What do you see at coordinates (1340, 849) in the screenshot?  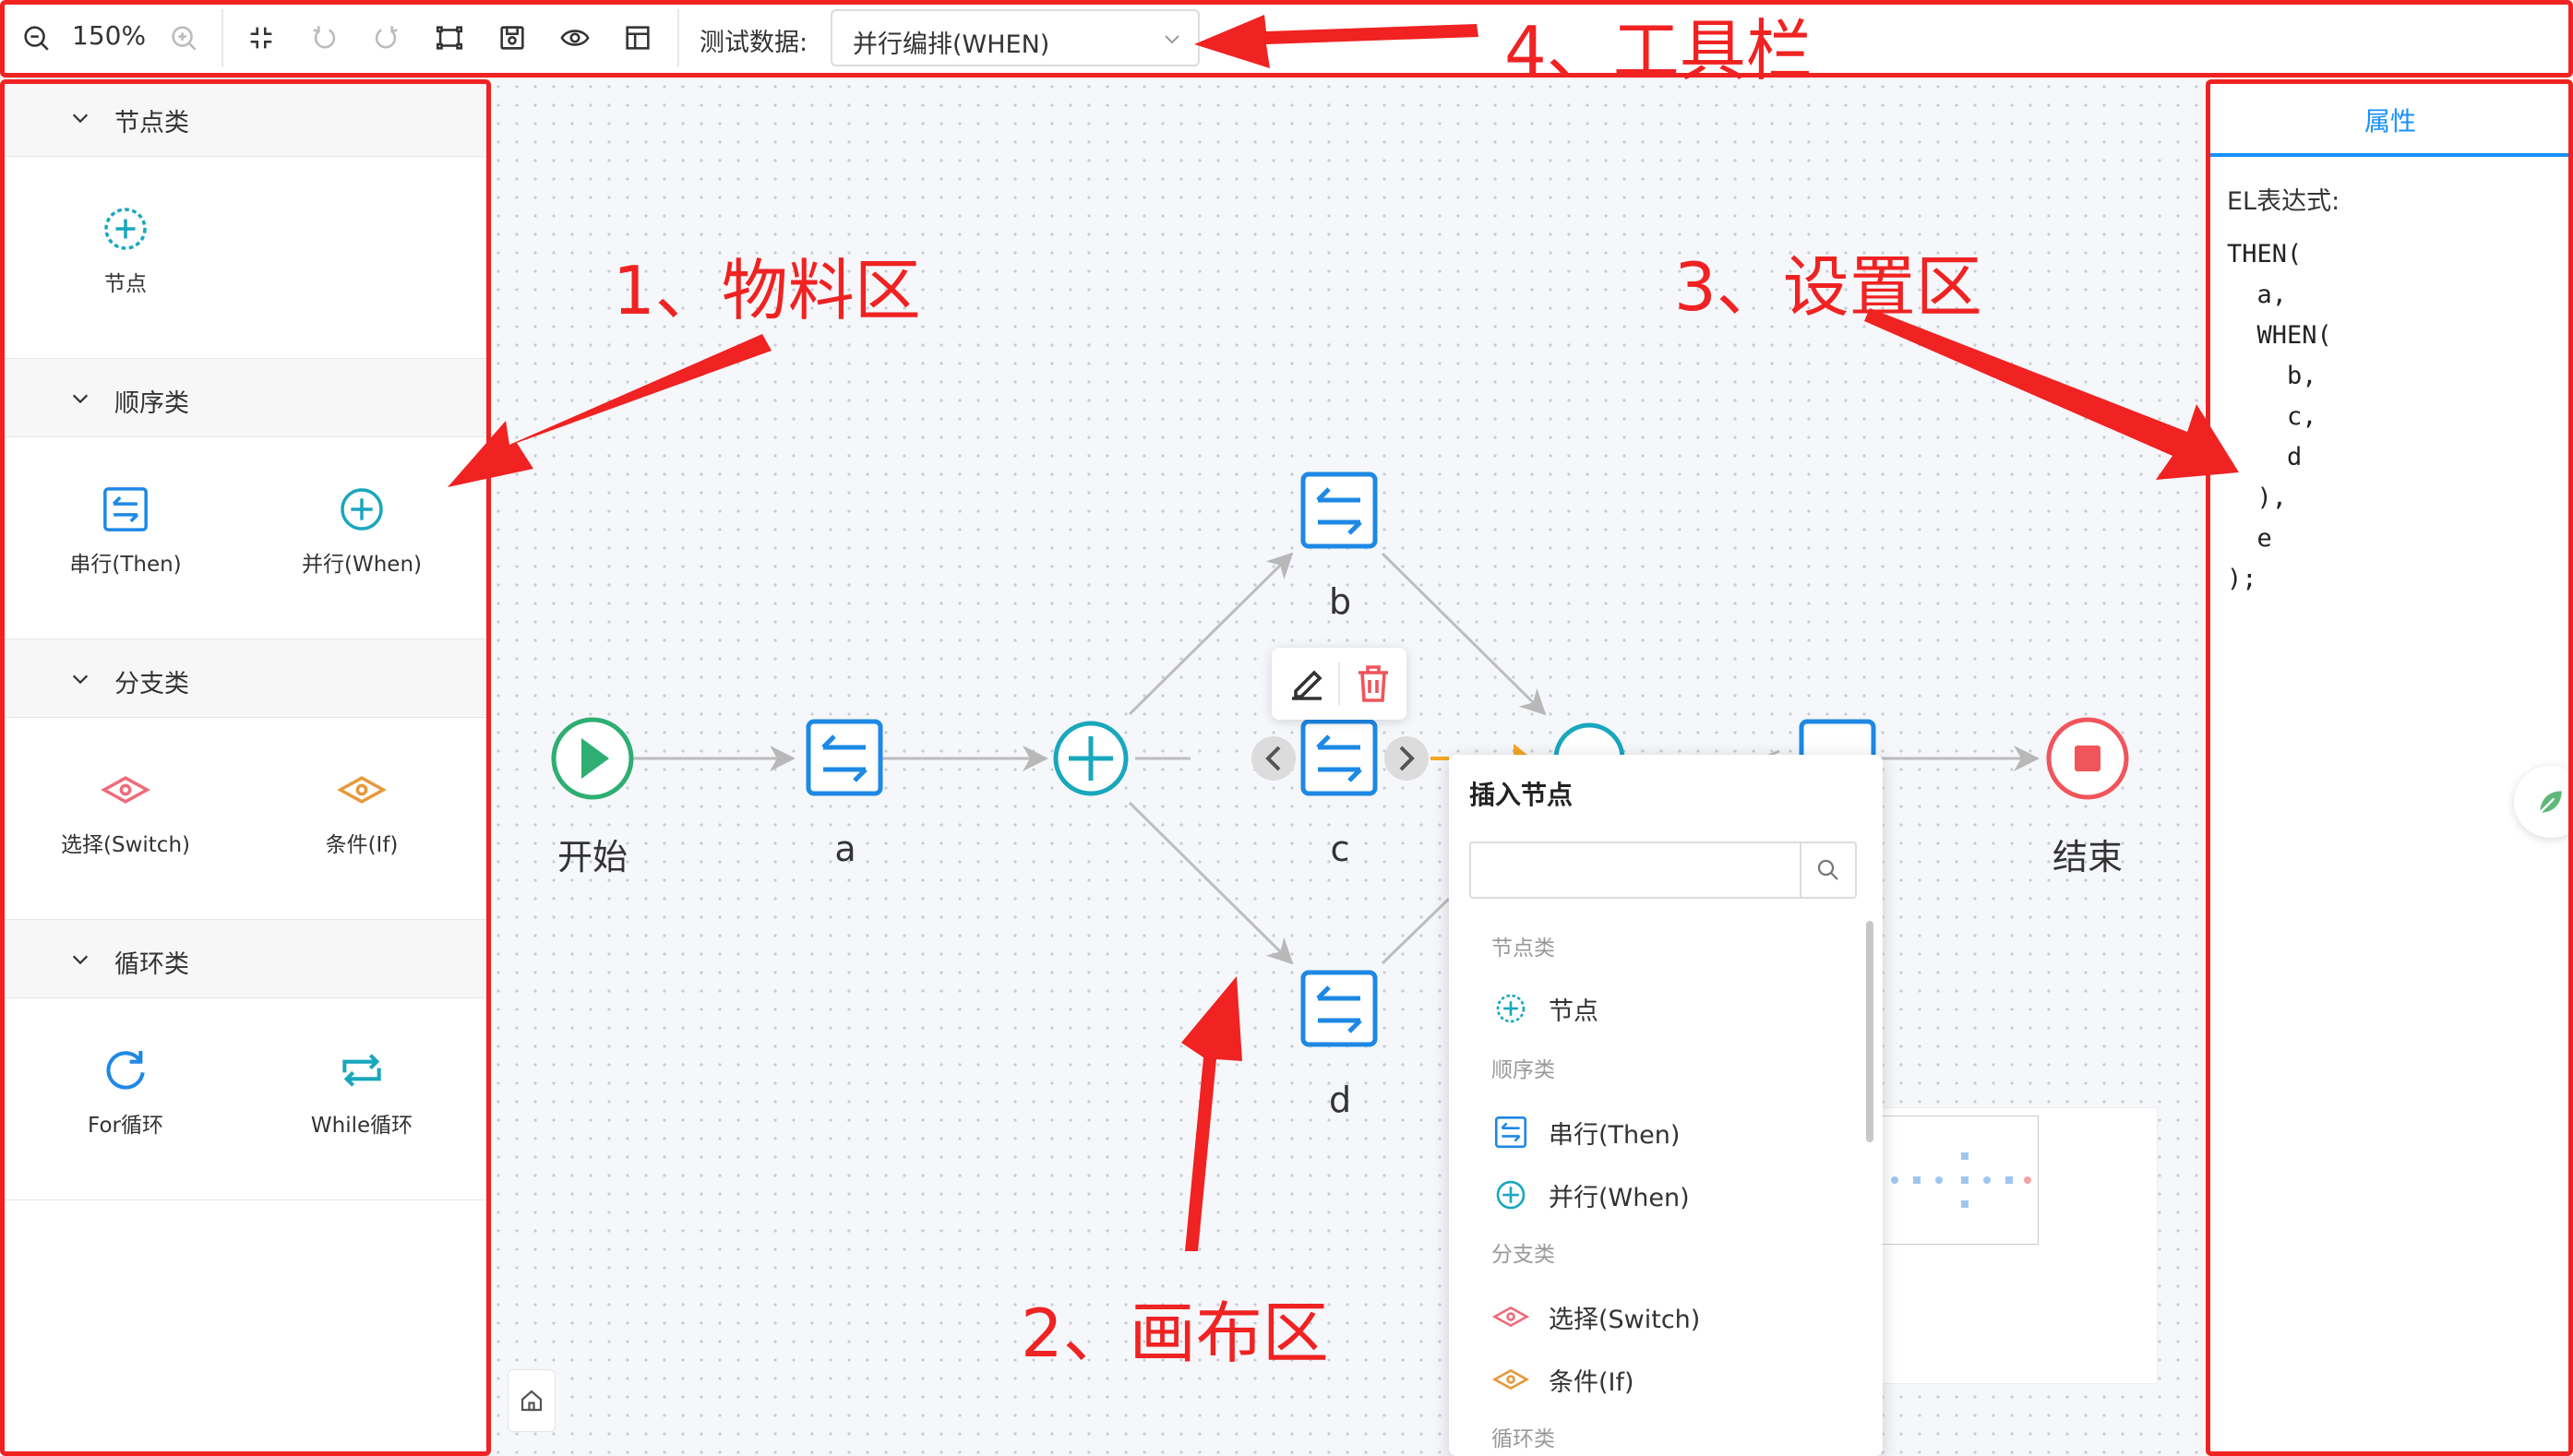 I see `node-label-c: c` at bounding box center [1340, 849].